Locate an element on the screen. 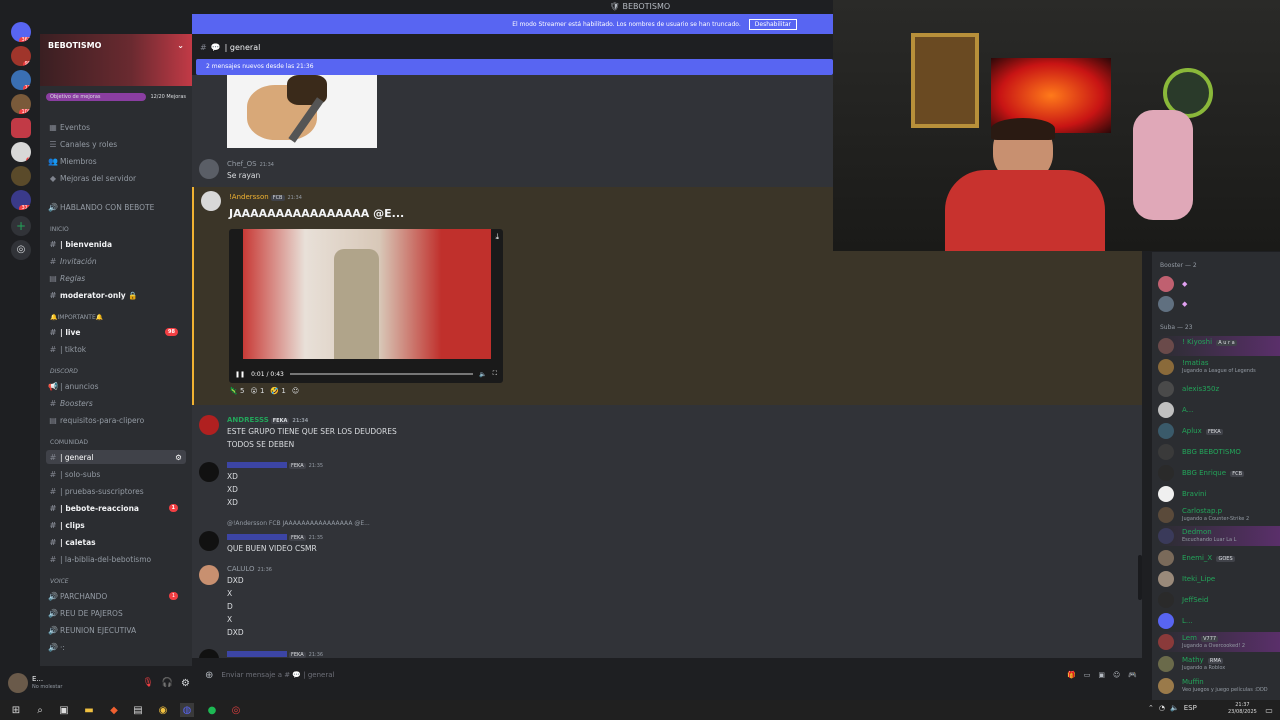 The width and height of the screenshot is (1280, 720). channel-tiktok: # | tiktok is located at coordinates (116, 349).